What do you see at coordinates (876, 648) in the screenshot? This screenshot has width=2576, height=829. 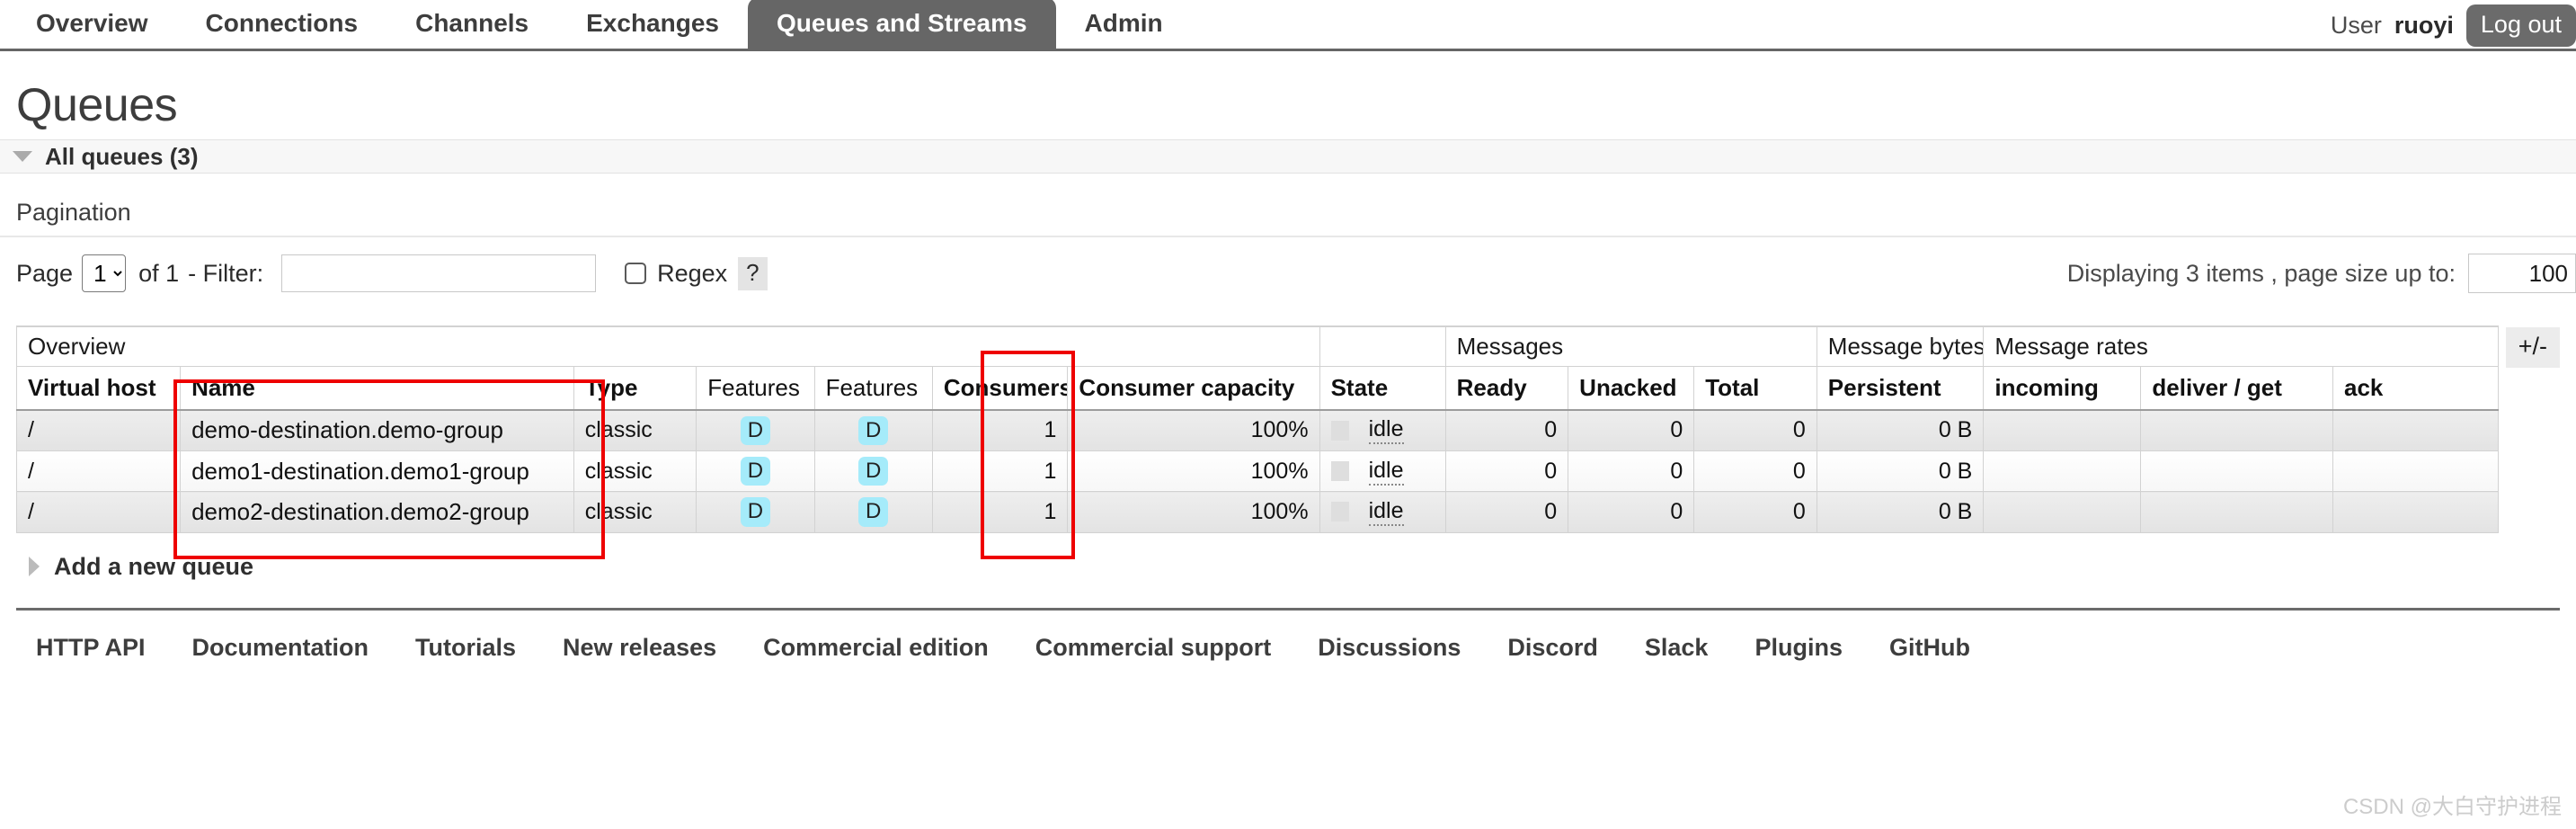 I see `footer-link-commercial-edition: Commercial edition` at bounding box center [876, 648].